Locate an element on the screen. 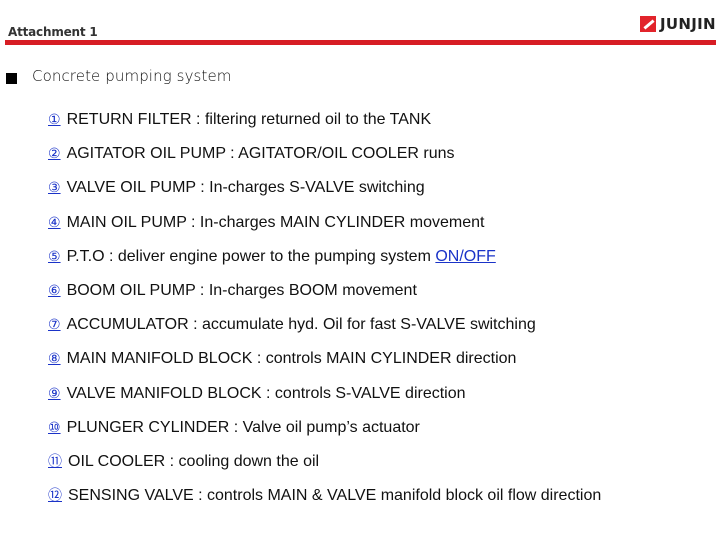 This screenshot has width=720, height=540. item-number-link: ⑫ is located at coordinates (55, 495).